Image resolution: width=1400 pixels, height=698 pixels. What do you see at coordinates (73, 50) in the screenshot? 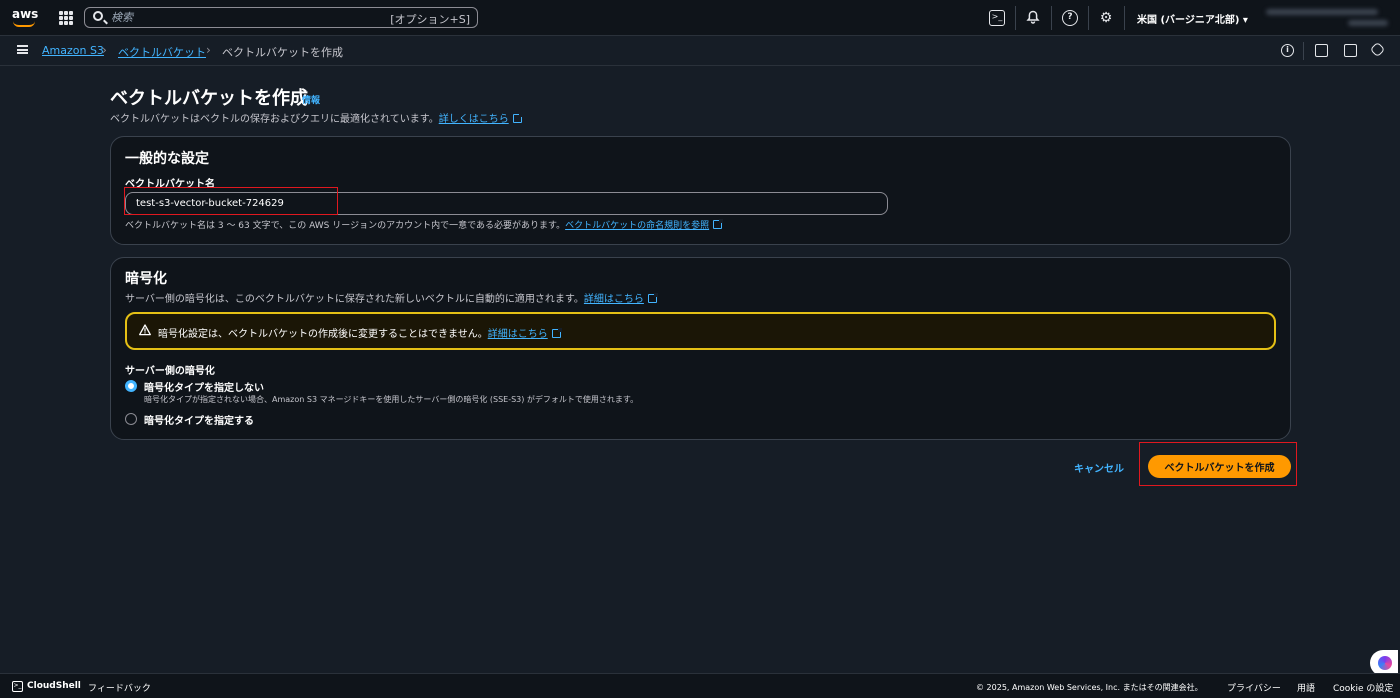
I see `breadcrumb-amazon-s3: Amazon S3` at bounding box center [73, 50].